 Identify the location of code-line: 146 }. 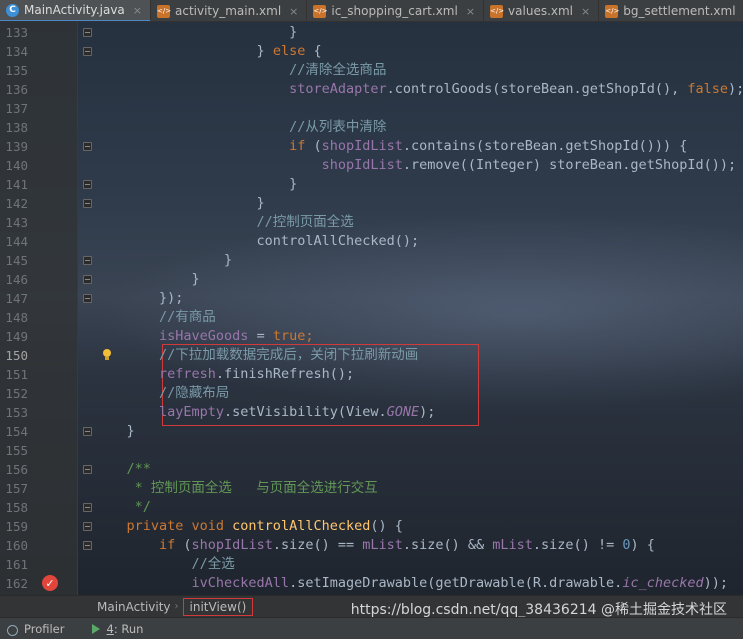
(371, 279).